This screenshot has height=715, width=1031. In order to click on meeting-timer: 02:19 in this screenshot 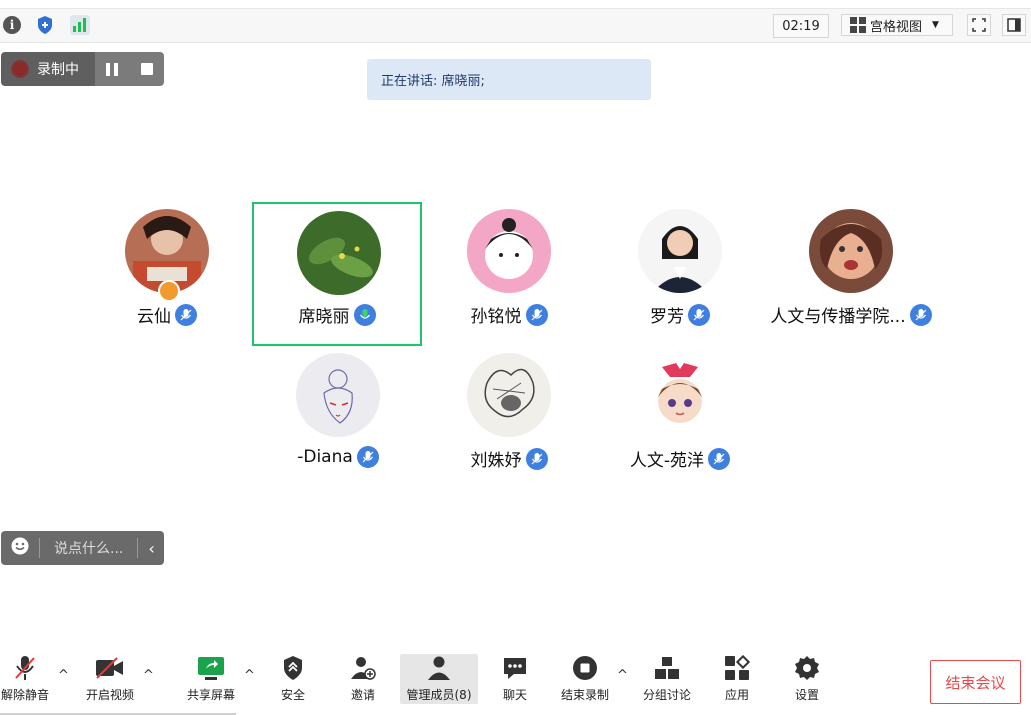, I will do `click(801, 26)`.